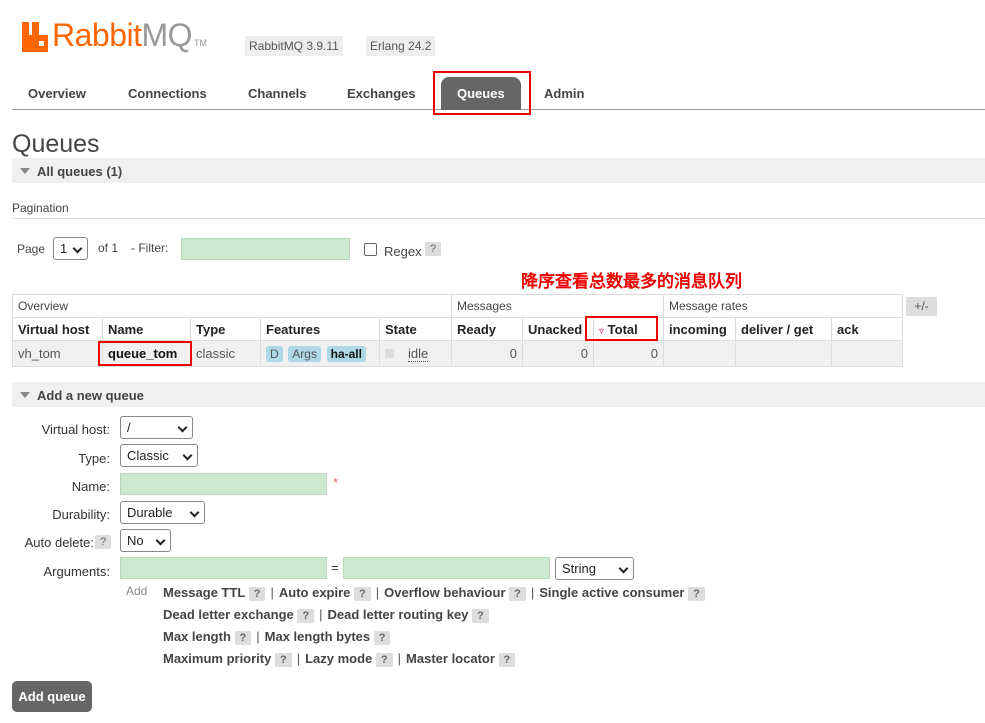  I want to click on col-incoming: incoming, so click(699, 329).